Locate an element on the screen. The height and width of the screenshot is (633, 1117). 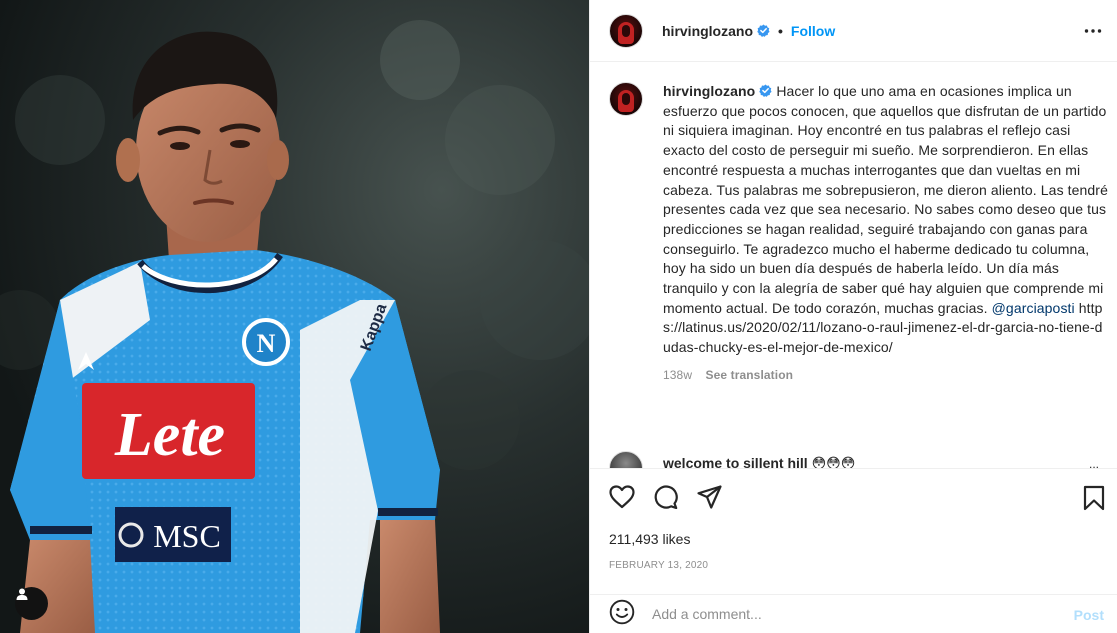
comment-button is located at coordinates (666, 499).